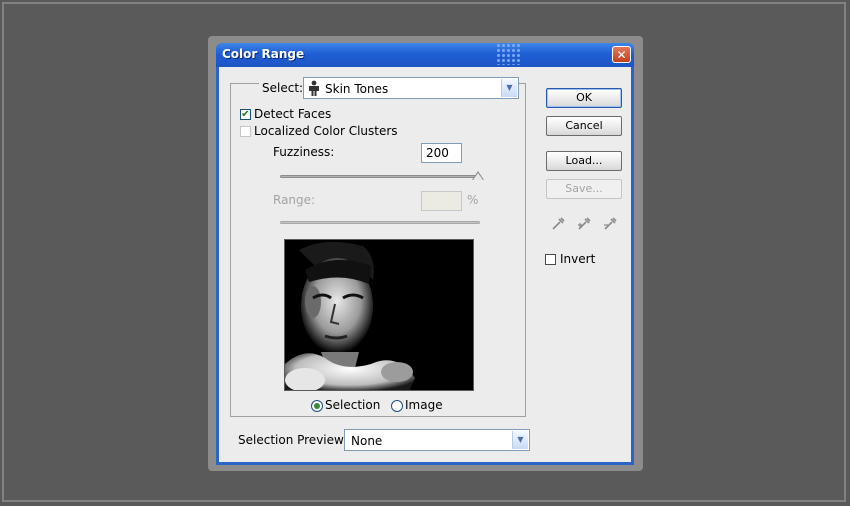 This screenshot has width=850, height=506. What do you see at coordinates (558, 225) in the screenshot?
I see `eyedropper-icon` at bounding box center [558, 225].